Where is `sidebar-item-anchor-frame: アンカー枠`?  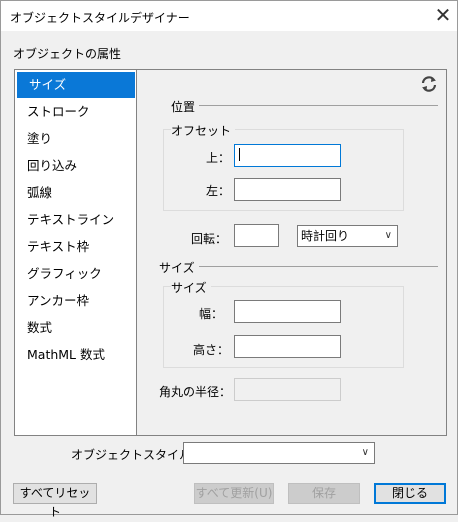
sidebar-item-anchor-frame: アンカー枠 is located at coordinates (75, 301).